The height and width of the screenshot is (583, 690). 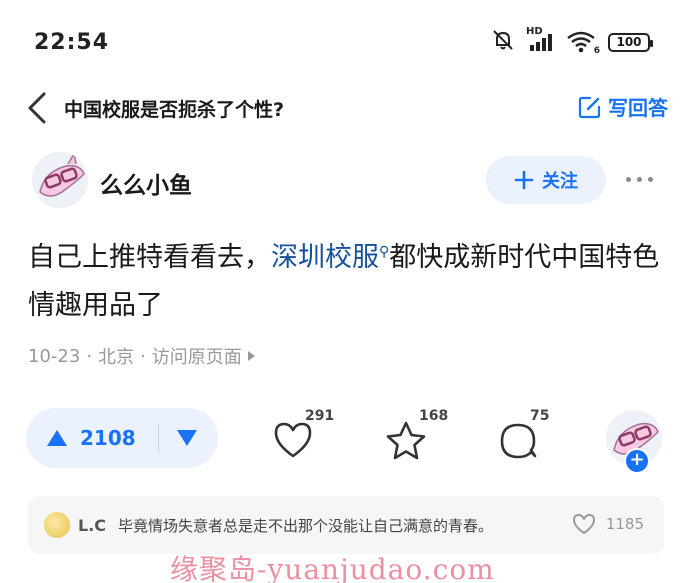 What do you see at coordinates (345, 441) in the screenshot?
I see `action-row: 2108 291 168 75 +` at bounding box center [345, 441].